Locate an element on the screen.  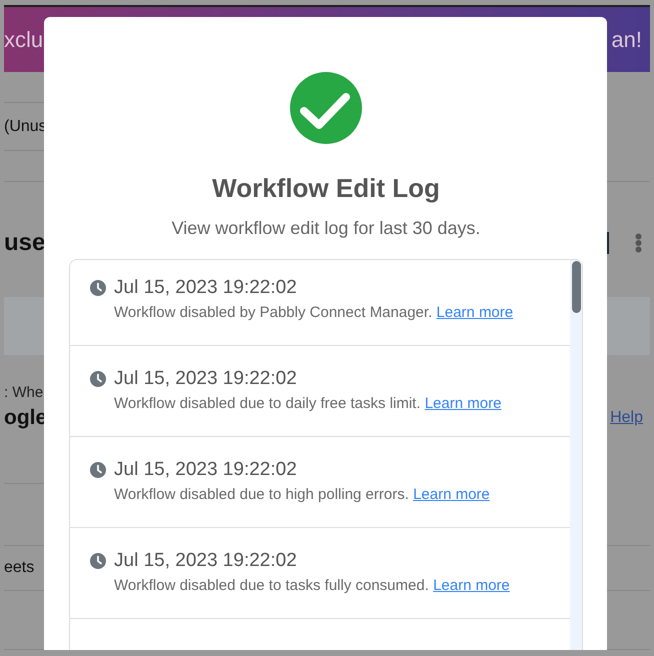
banner-text: an! is located at coordinates (626, 39).